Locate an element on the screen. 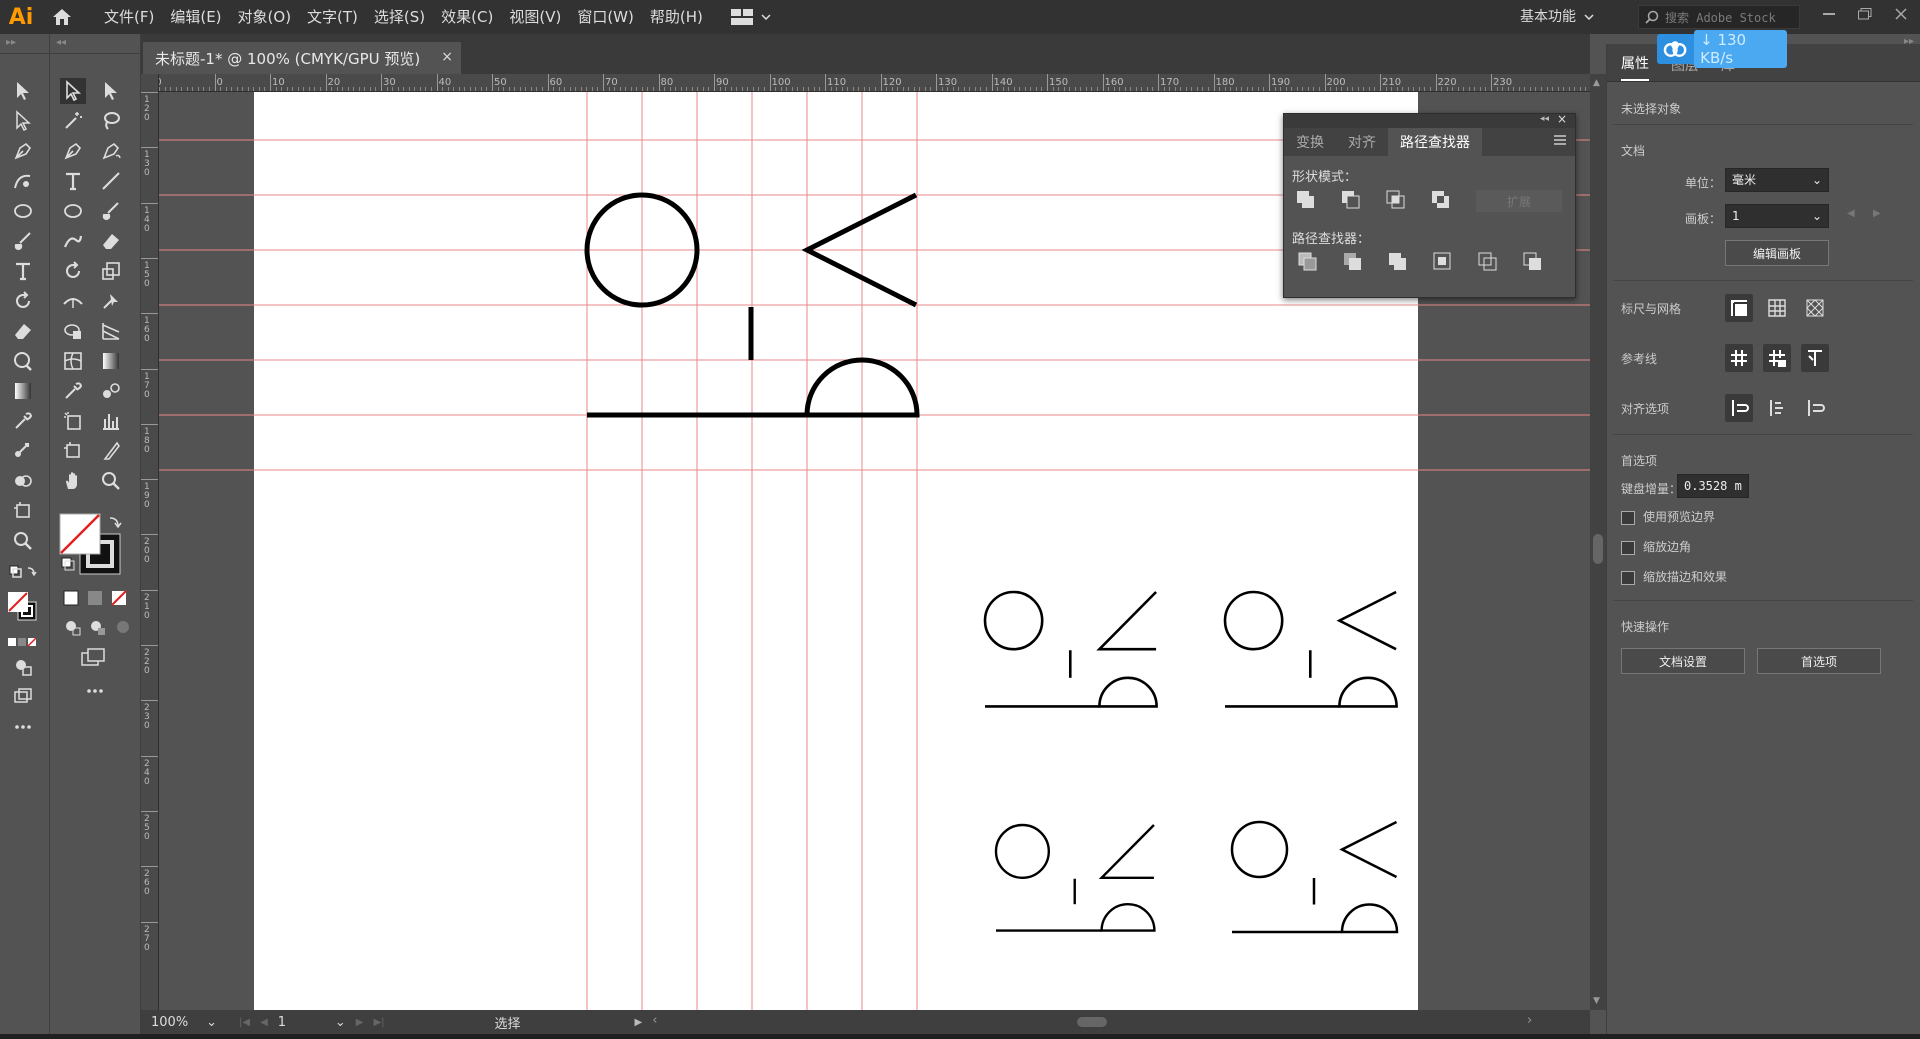 This screenshot has width=1920, height=1039. menu-view: 视图(V) is located at coordinates (535, 17).